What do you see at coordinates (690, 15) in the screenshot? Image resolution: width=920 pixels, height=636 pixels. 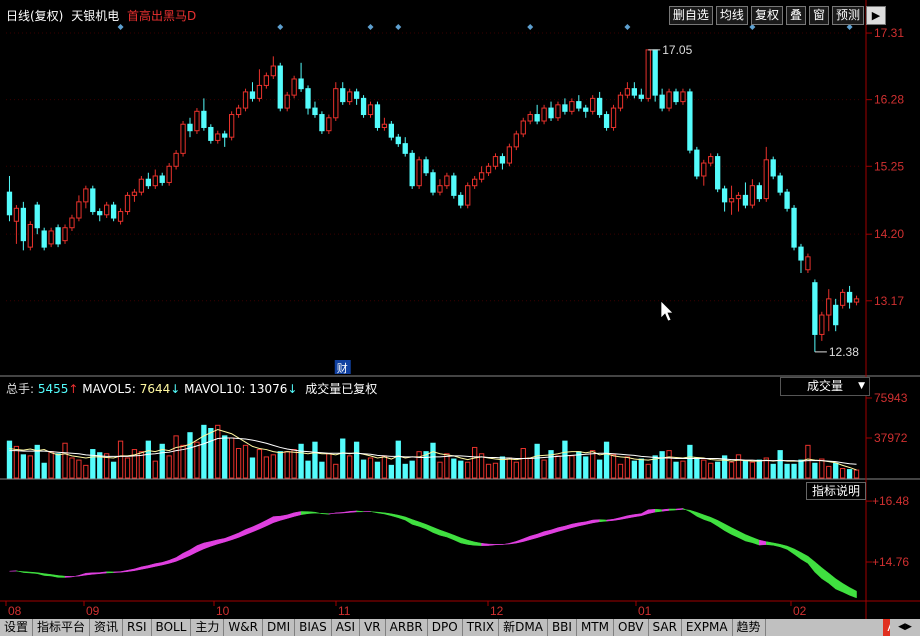 I see `remove-watchlist-button: 删自选` at bounding box center [690, 15].